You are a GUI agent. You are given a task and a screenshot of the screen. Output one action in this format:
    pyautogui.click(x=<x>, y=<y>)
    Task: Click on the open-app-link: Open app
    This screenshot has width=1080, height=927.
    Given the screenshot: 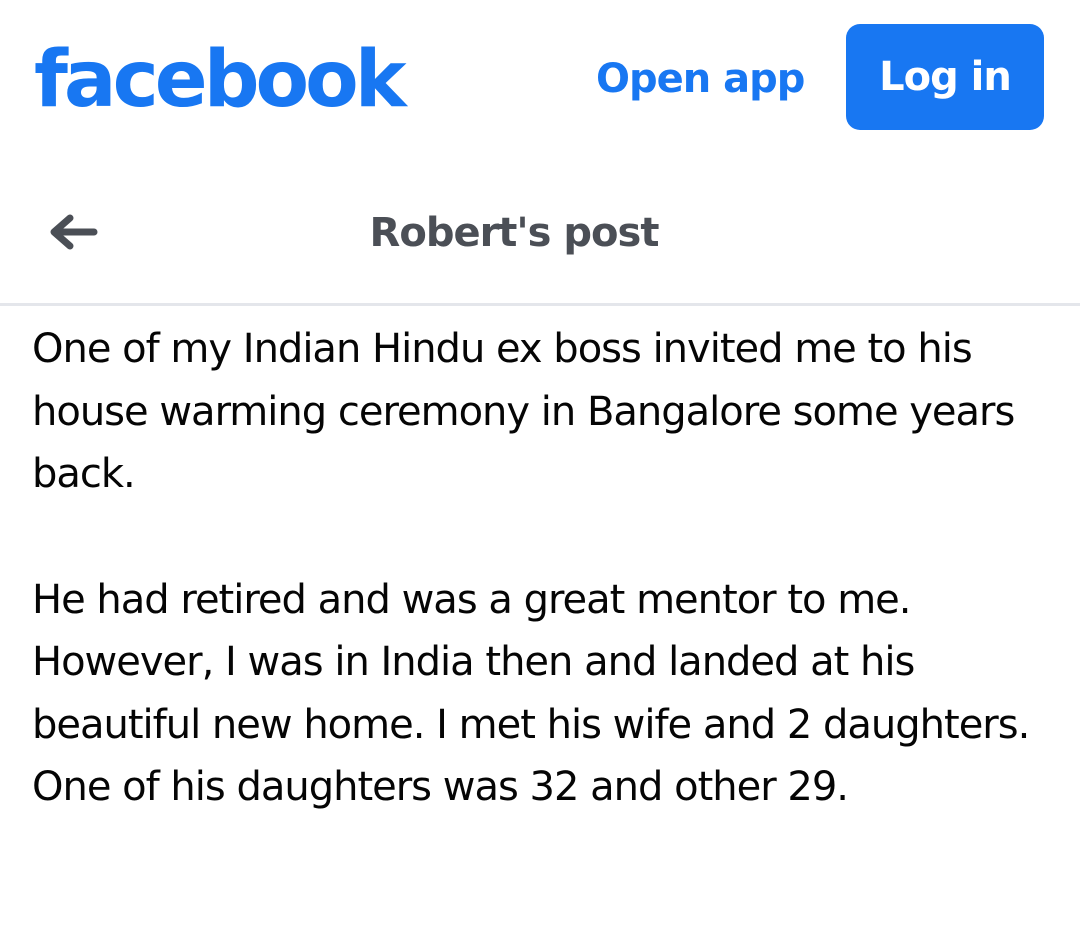 What is the action you would take?
    pyautogui.click(x=700, y=79)
    